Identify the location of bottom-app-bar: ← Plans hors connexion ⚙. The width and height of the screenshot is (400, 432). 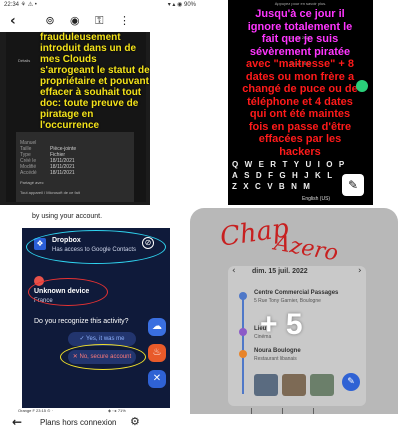
(200, 423).